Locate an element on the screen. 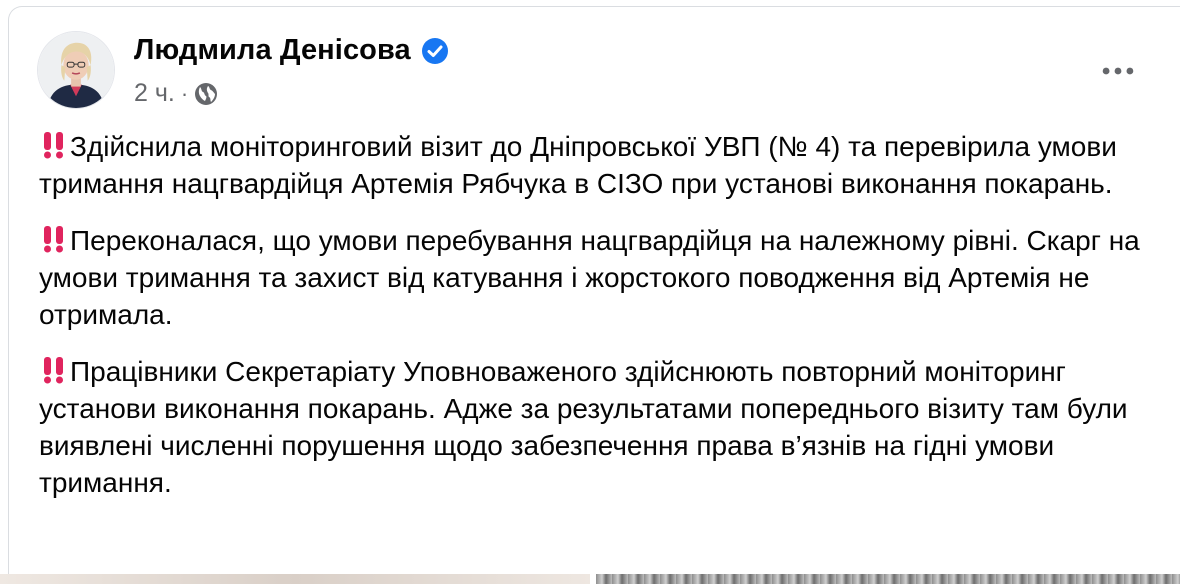  avatar-portrait-icon is located at coordinates (76, 70).